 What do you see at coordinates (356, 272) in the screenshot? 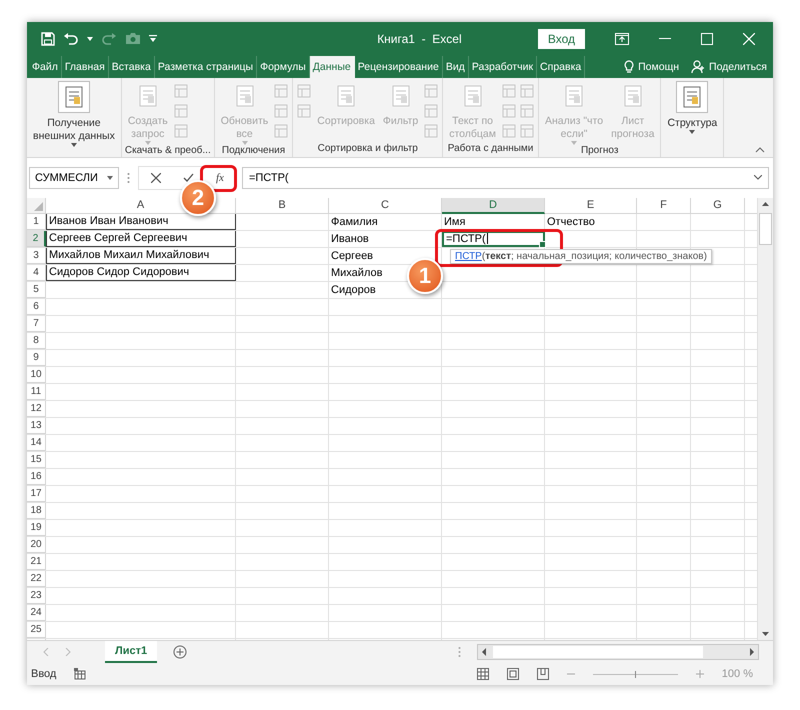
I see `table-cell: Михайлов` at bounding box center [356, 272].